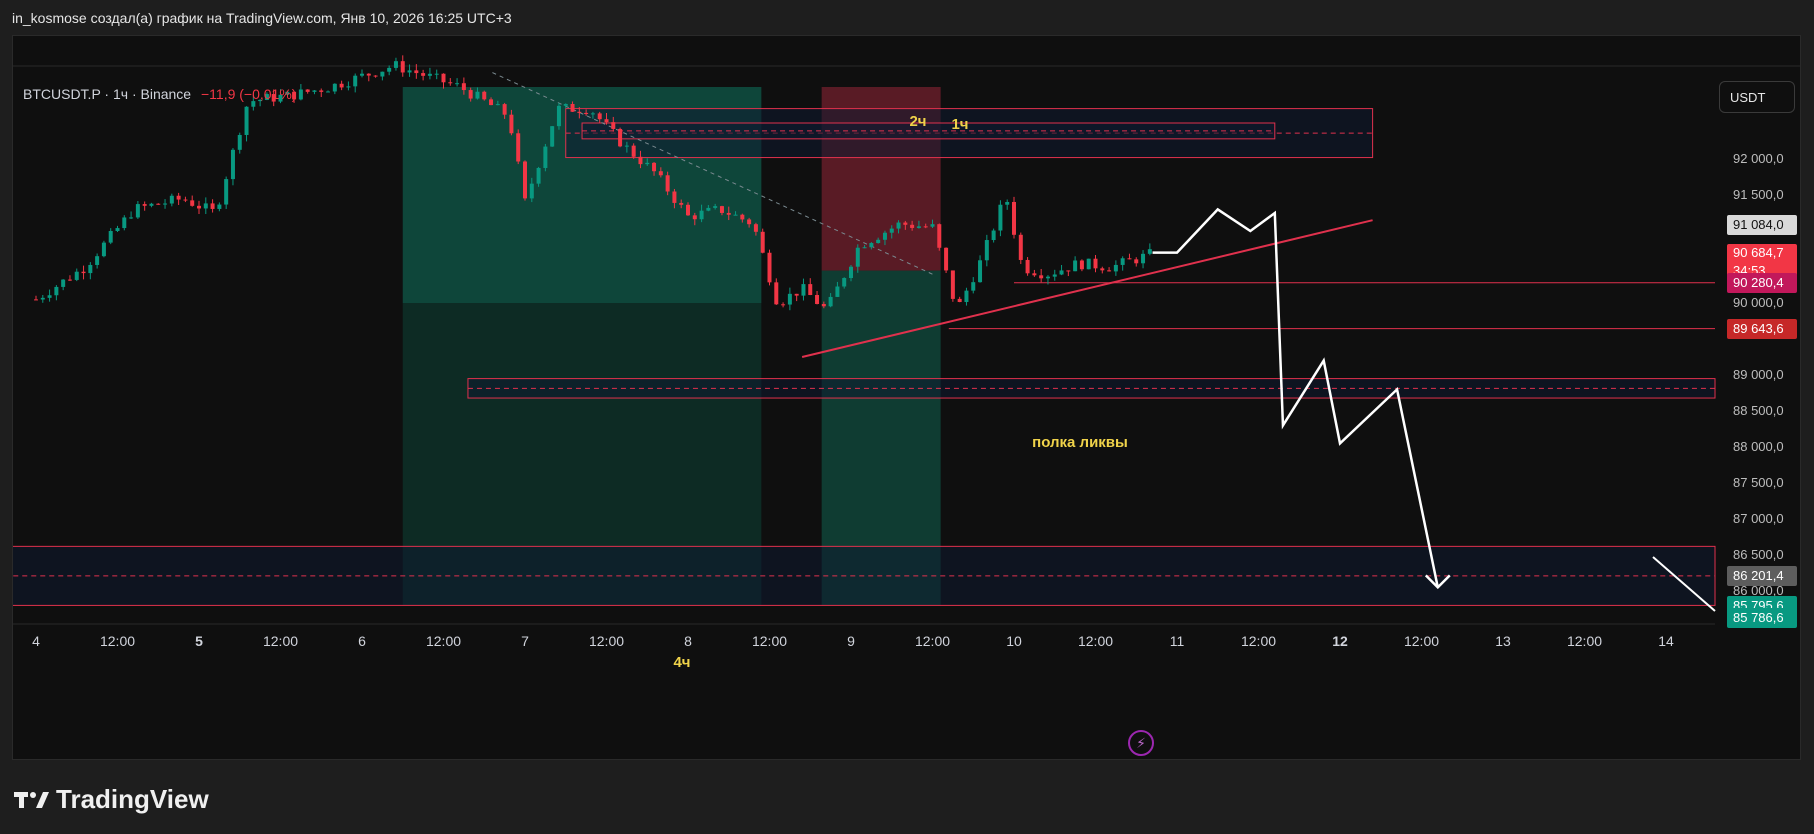  What do you see at coordinates (199, 641) in the screenshot?
I see `time-axis-label: 5` at bounding box center [199, 641].